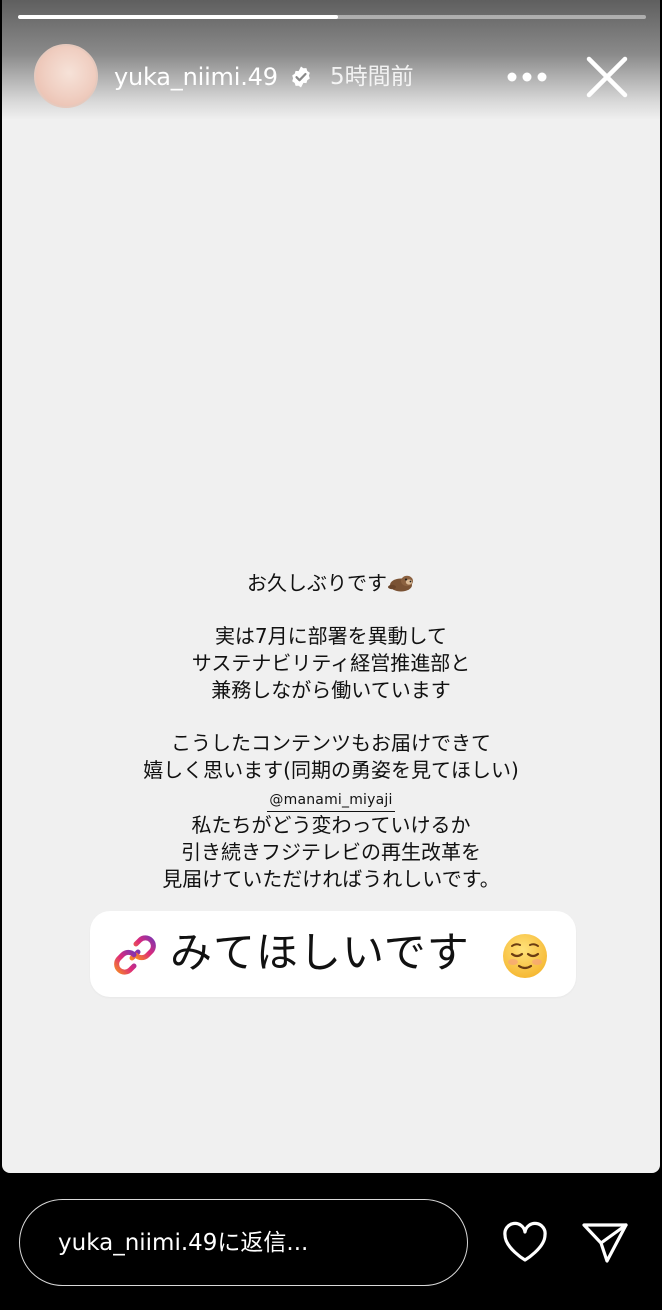  Describe the element at coordinates (331, 825) in the screenshot. I see `story-line: 私たちがどう変わっていけるか` at that location.